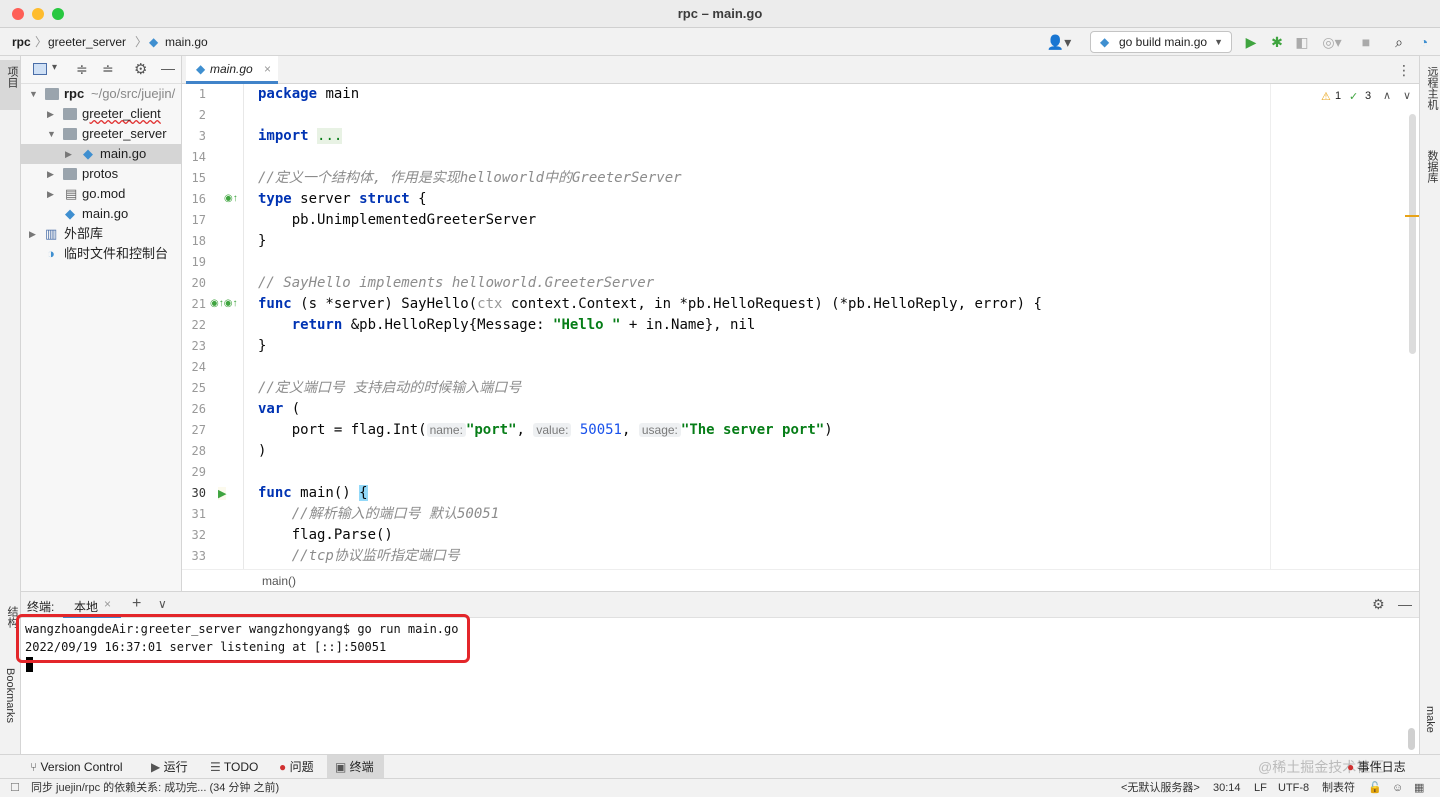 Image resolution: width=1440 pixels, height=797 pixels. I want to click on profile-icon: ◎▾, so click(1332, 42).